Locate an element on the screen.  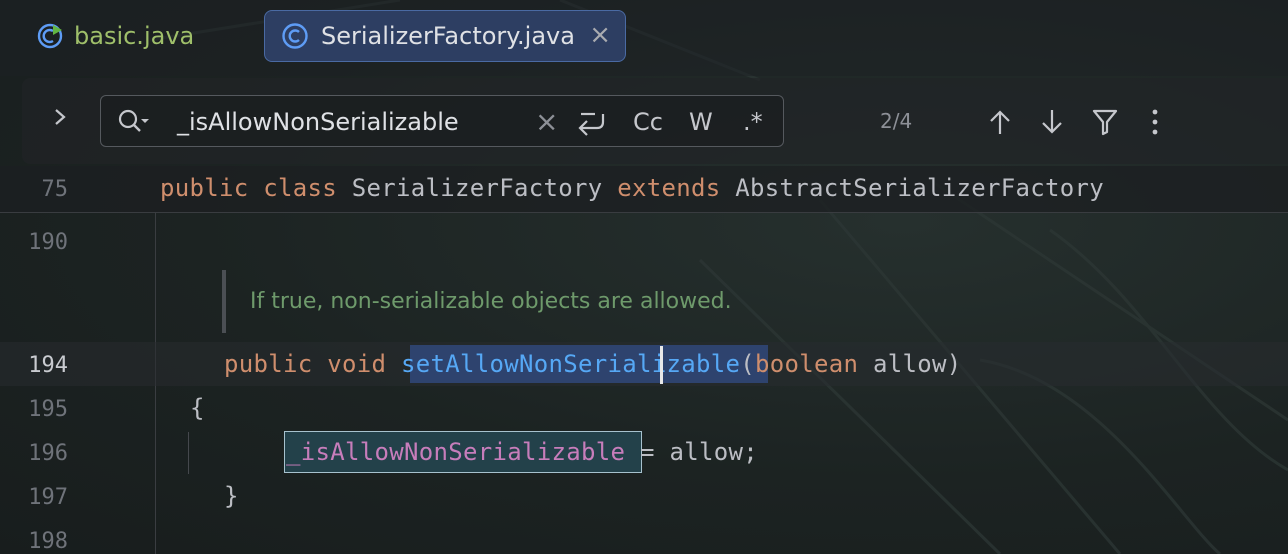
tab-serializer-factory-java: SerializerFactory.java × is located at coordinates (445, 36).